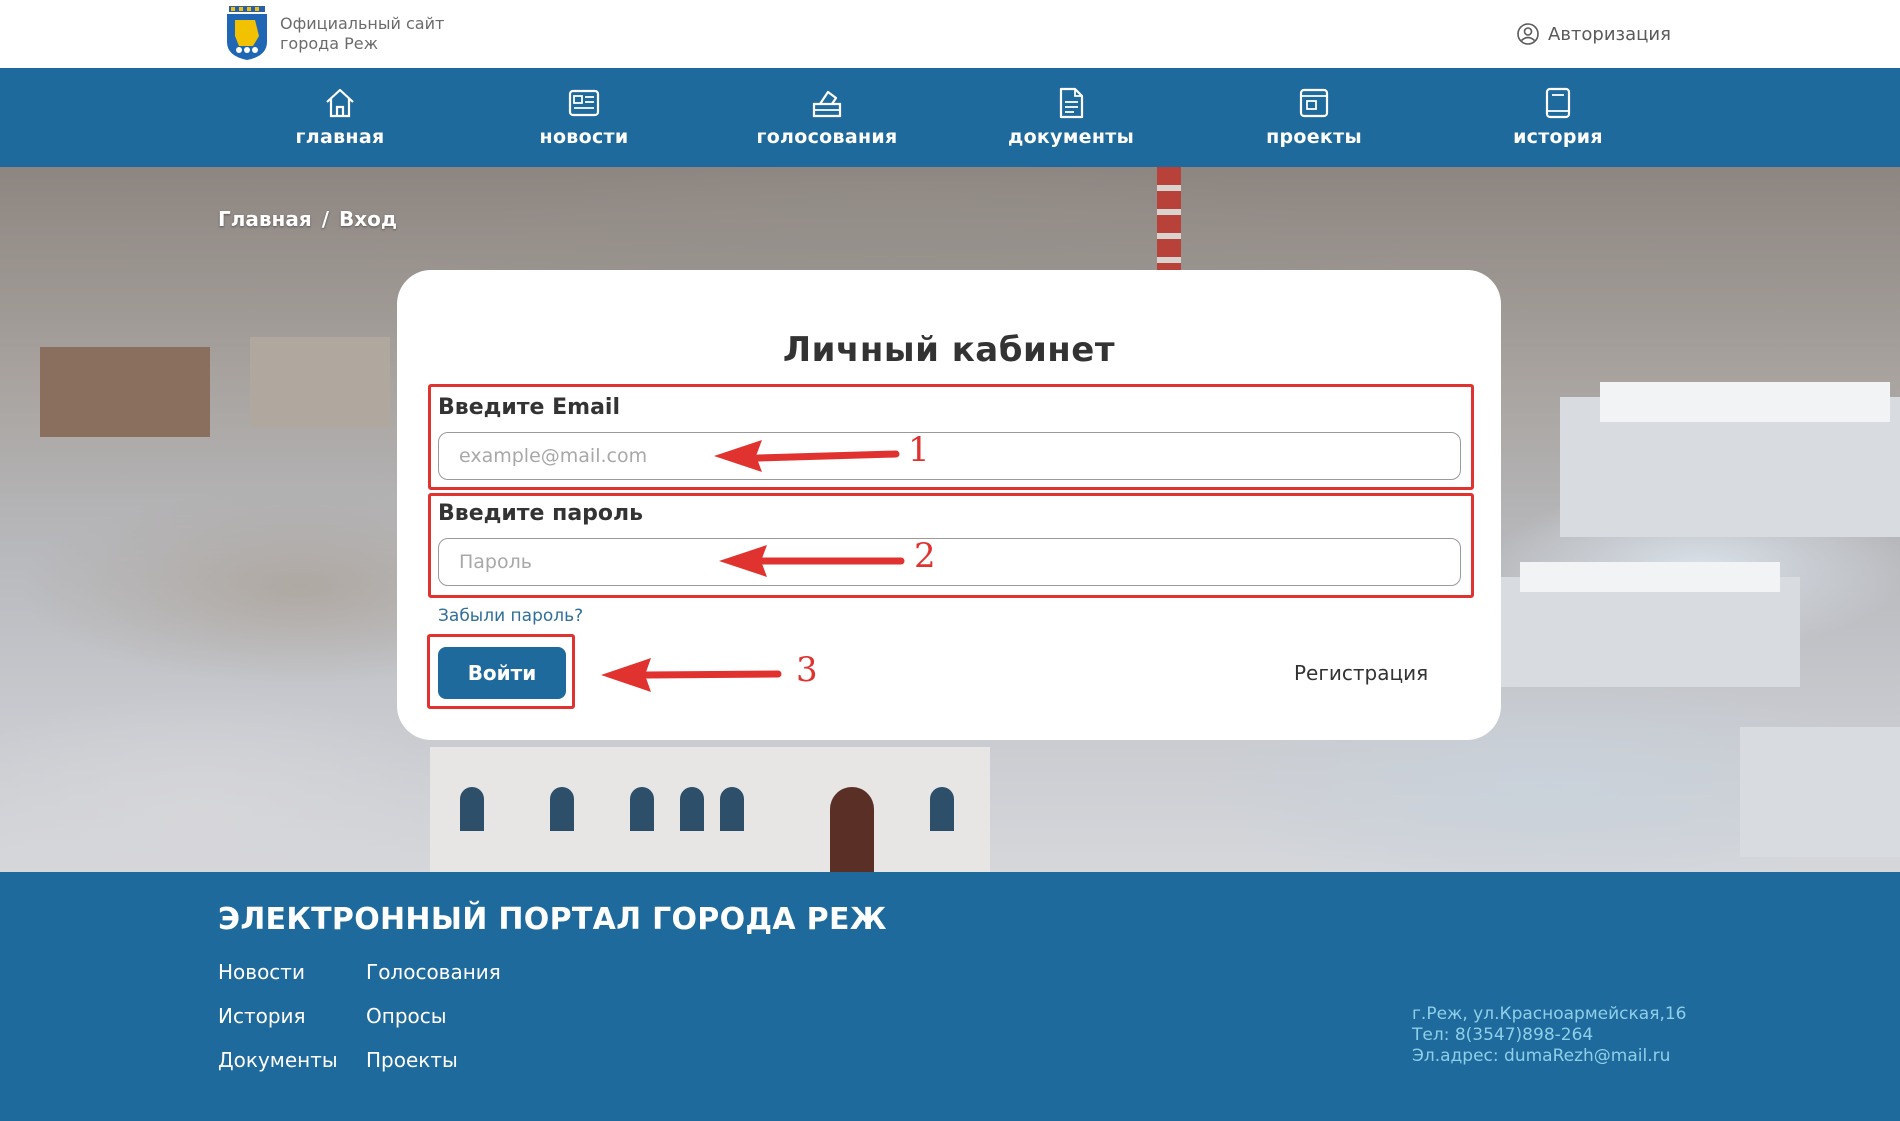  Describe the element at coordinates (584, 137) in the screenshot. I see `nav-label-news: новости` at that location.